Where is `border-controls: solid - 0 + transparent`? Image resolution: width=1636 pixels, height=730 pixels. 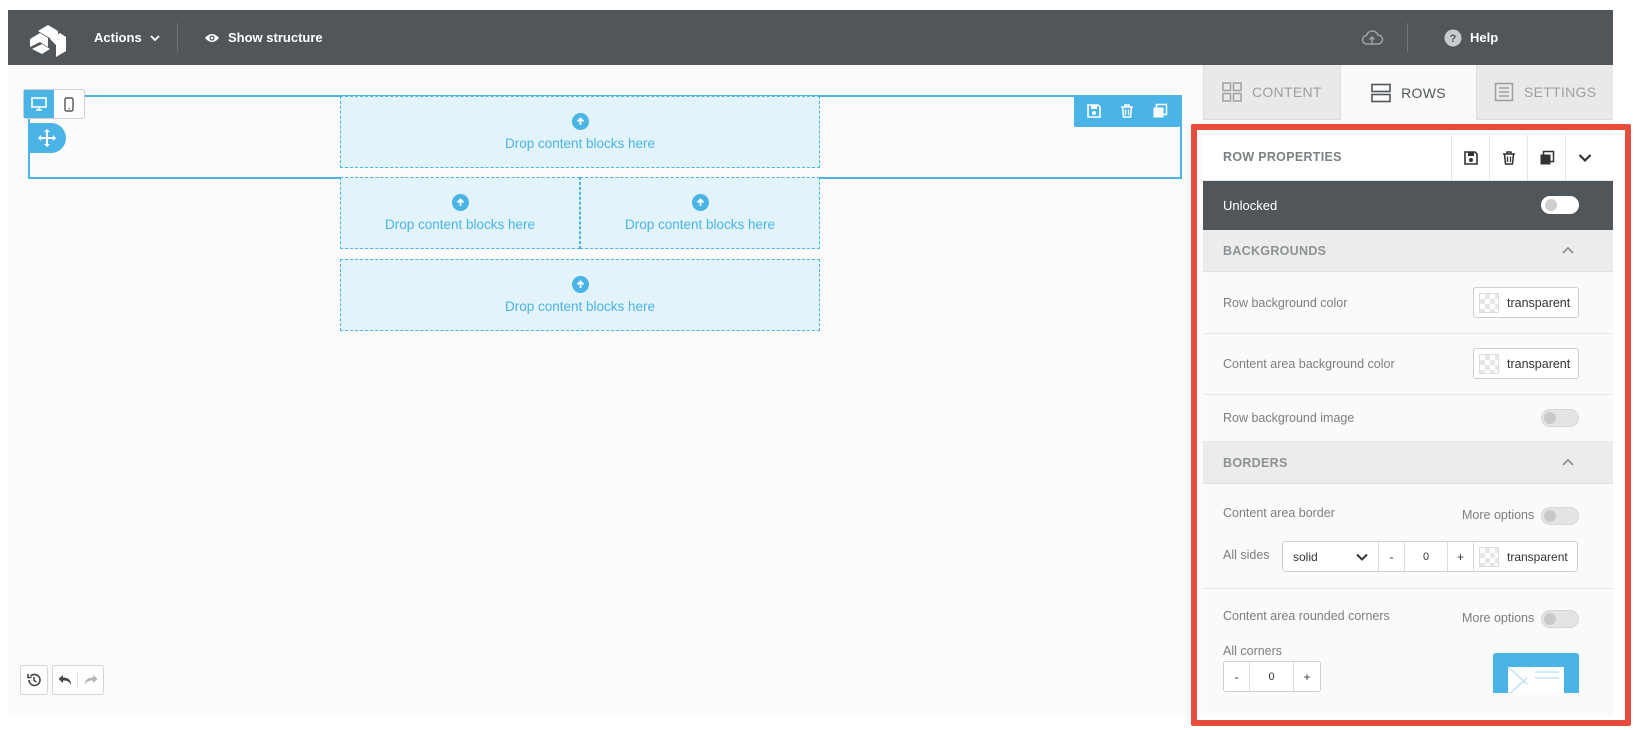 border-controls: solid - 0 + transparent is located at coordinates (1430, 556).